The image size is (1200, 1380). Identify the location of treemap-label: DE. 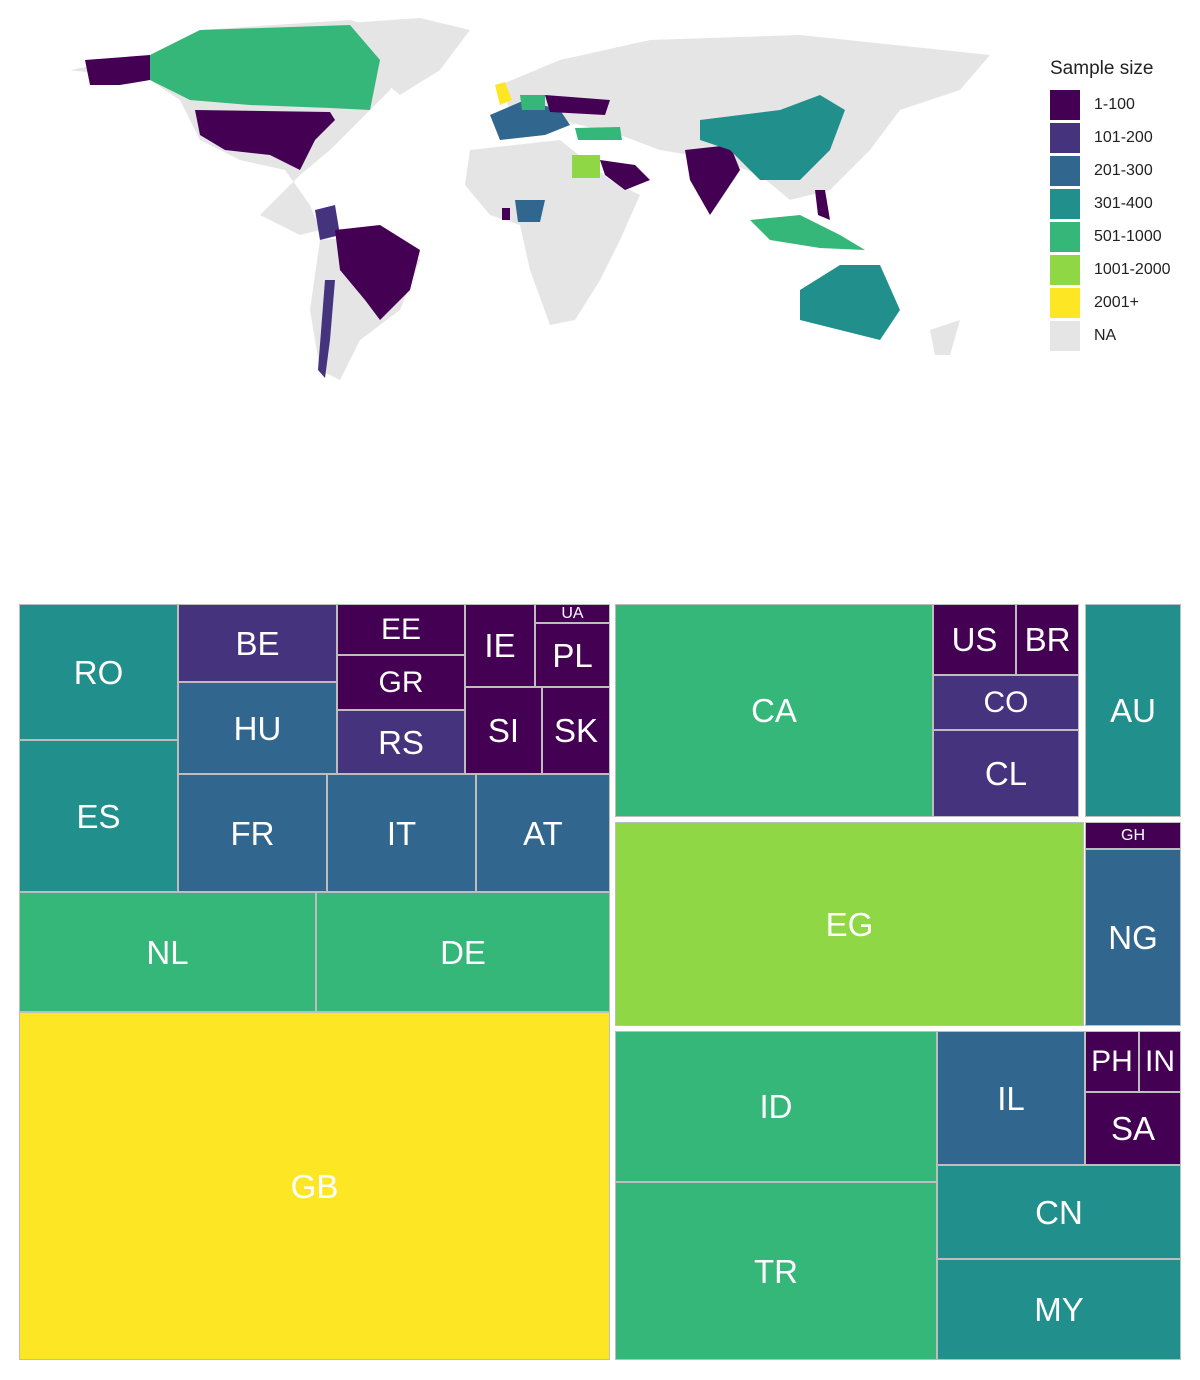
(463, 952).